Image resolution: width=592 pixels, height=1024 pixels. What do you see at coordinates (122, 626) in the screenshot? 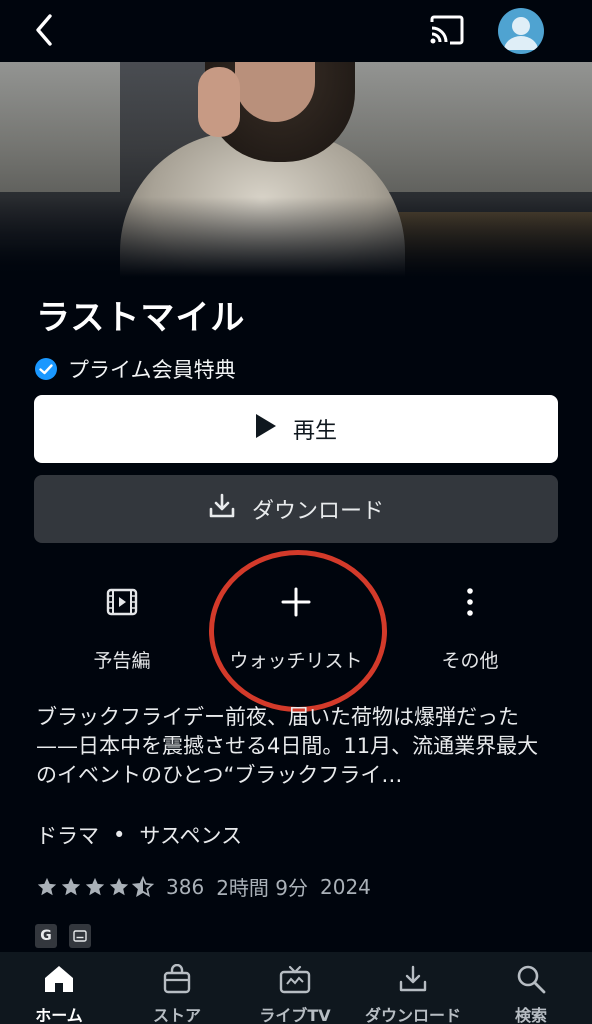
I see `trailer-action: 予告編` at bounding box center [122, 626].